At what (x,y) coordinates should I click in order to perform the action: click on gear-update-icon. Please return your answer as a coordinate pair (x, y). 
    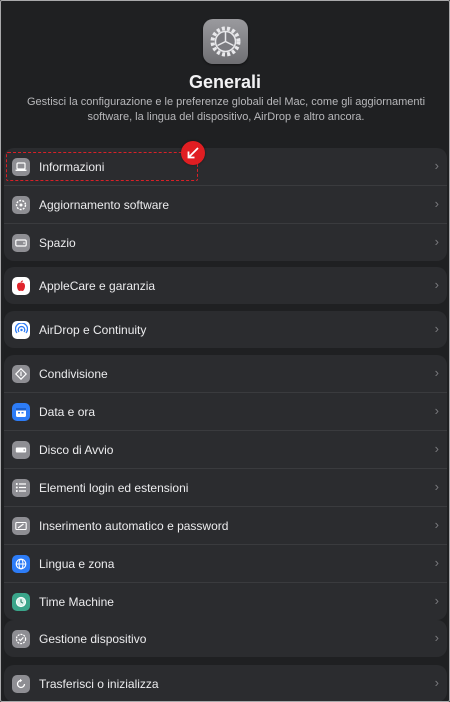
    Looking at the image, I should click on (21, 204).